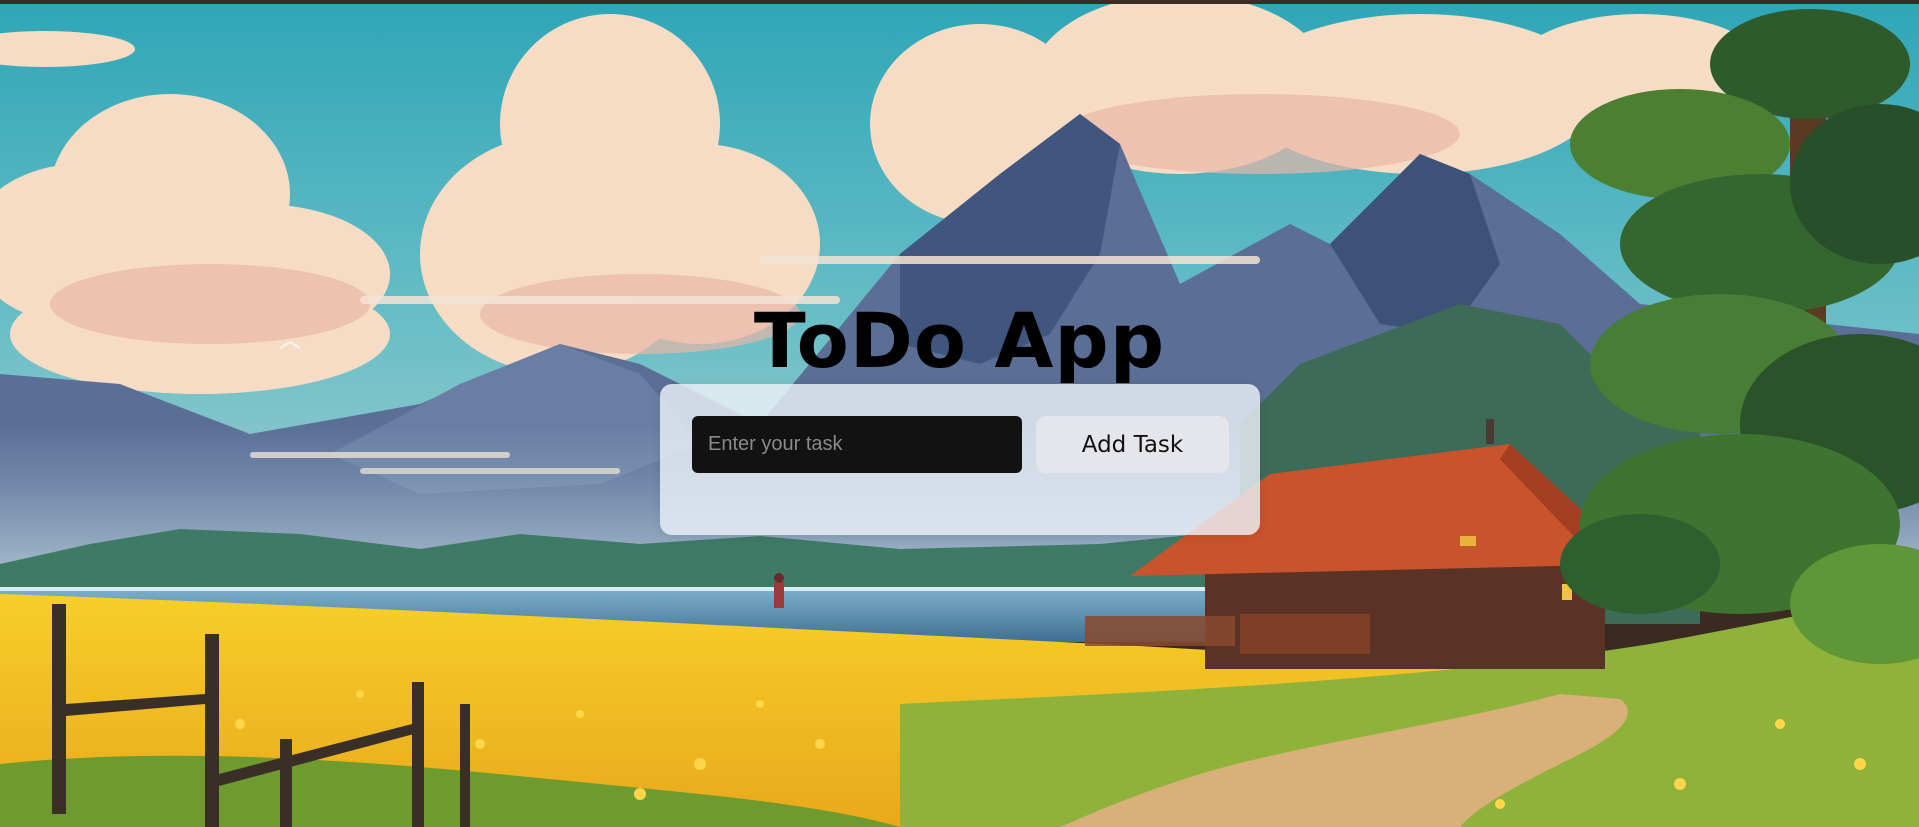 The width and height of the screenshot is (1919, 827). I want to click on app-title: ToDo App, so click(959, 340).